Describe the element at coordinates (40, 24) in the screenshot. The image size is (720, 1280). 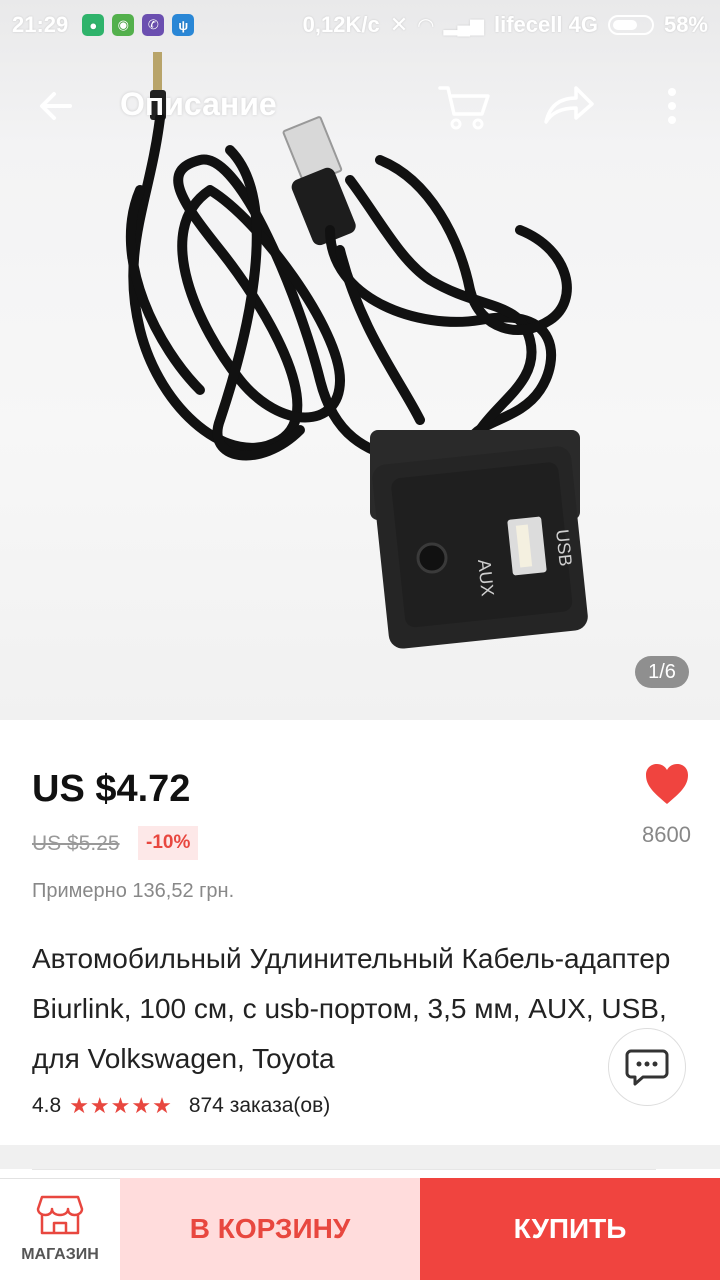
I see `status-time: 21:29` at that location.